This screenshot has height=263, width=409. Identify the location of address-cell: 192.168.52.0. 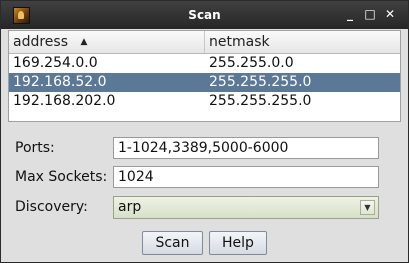
(60, 82).